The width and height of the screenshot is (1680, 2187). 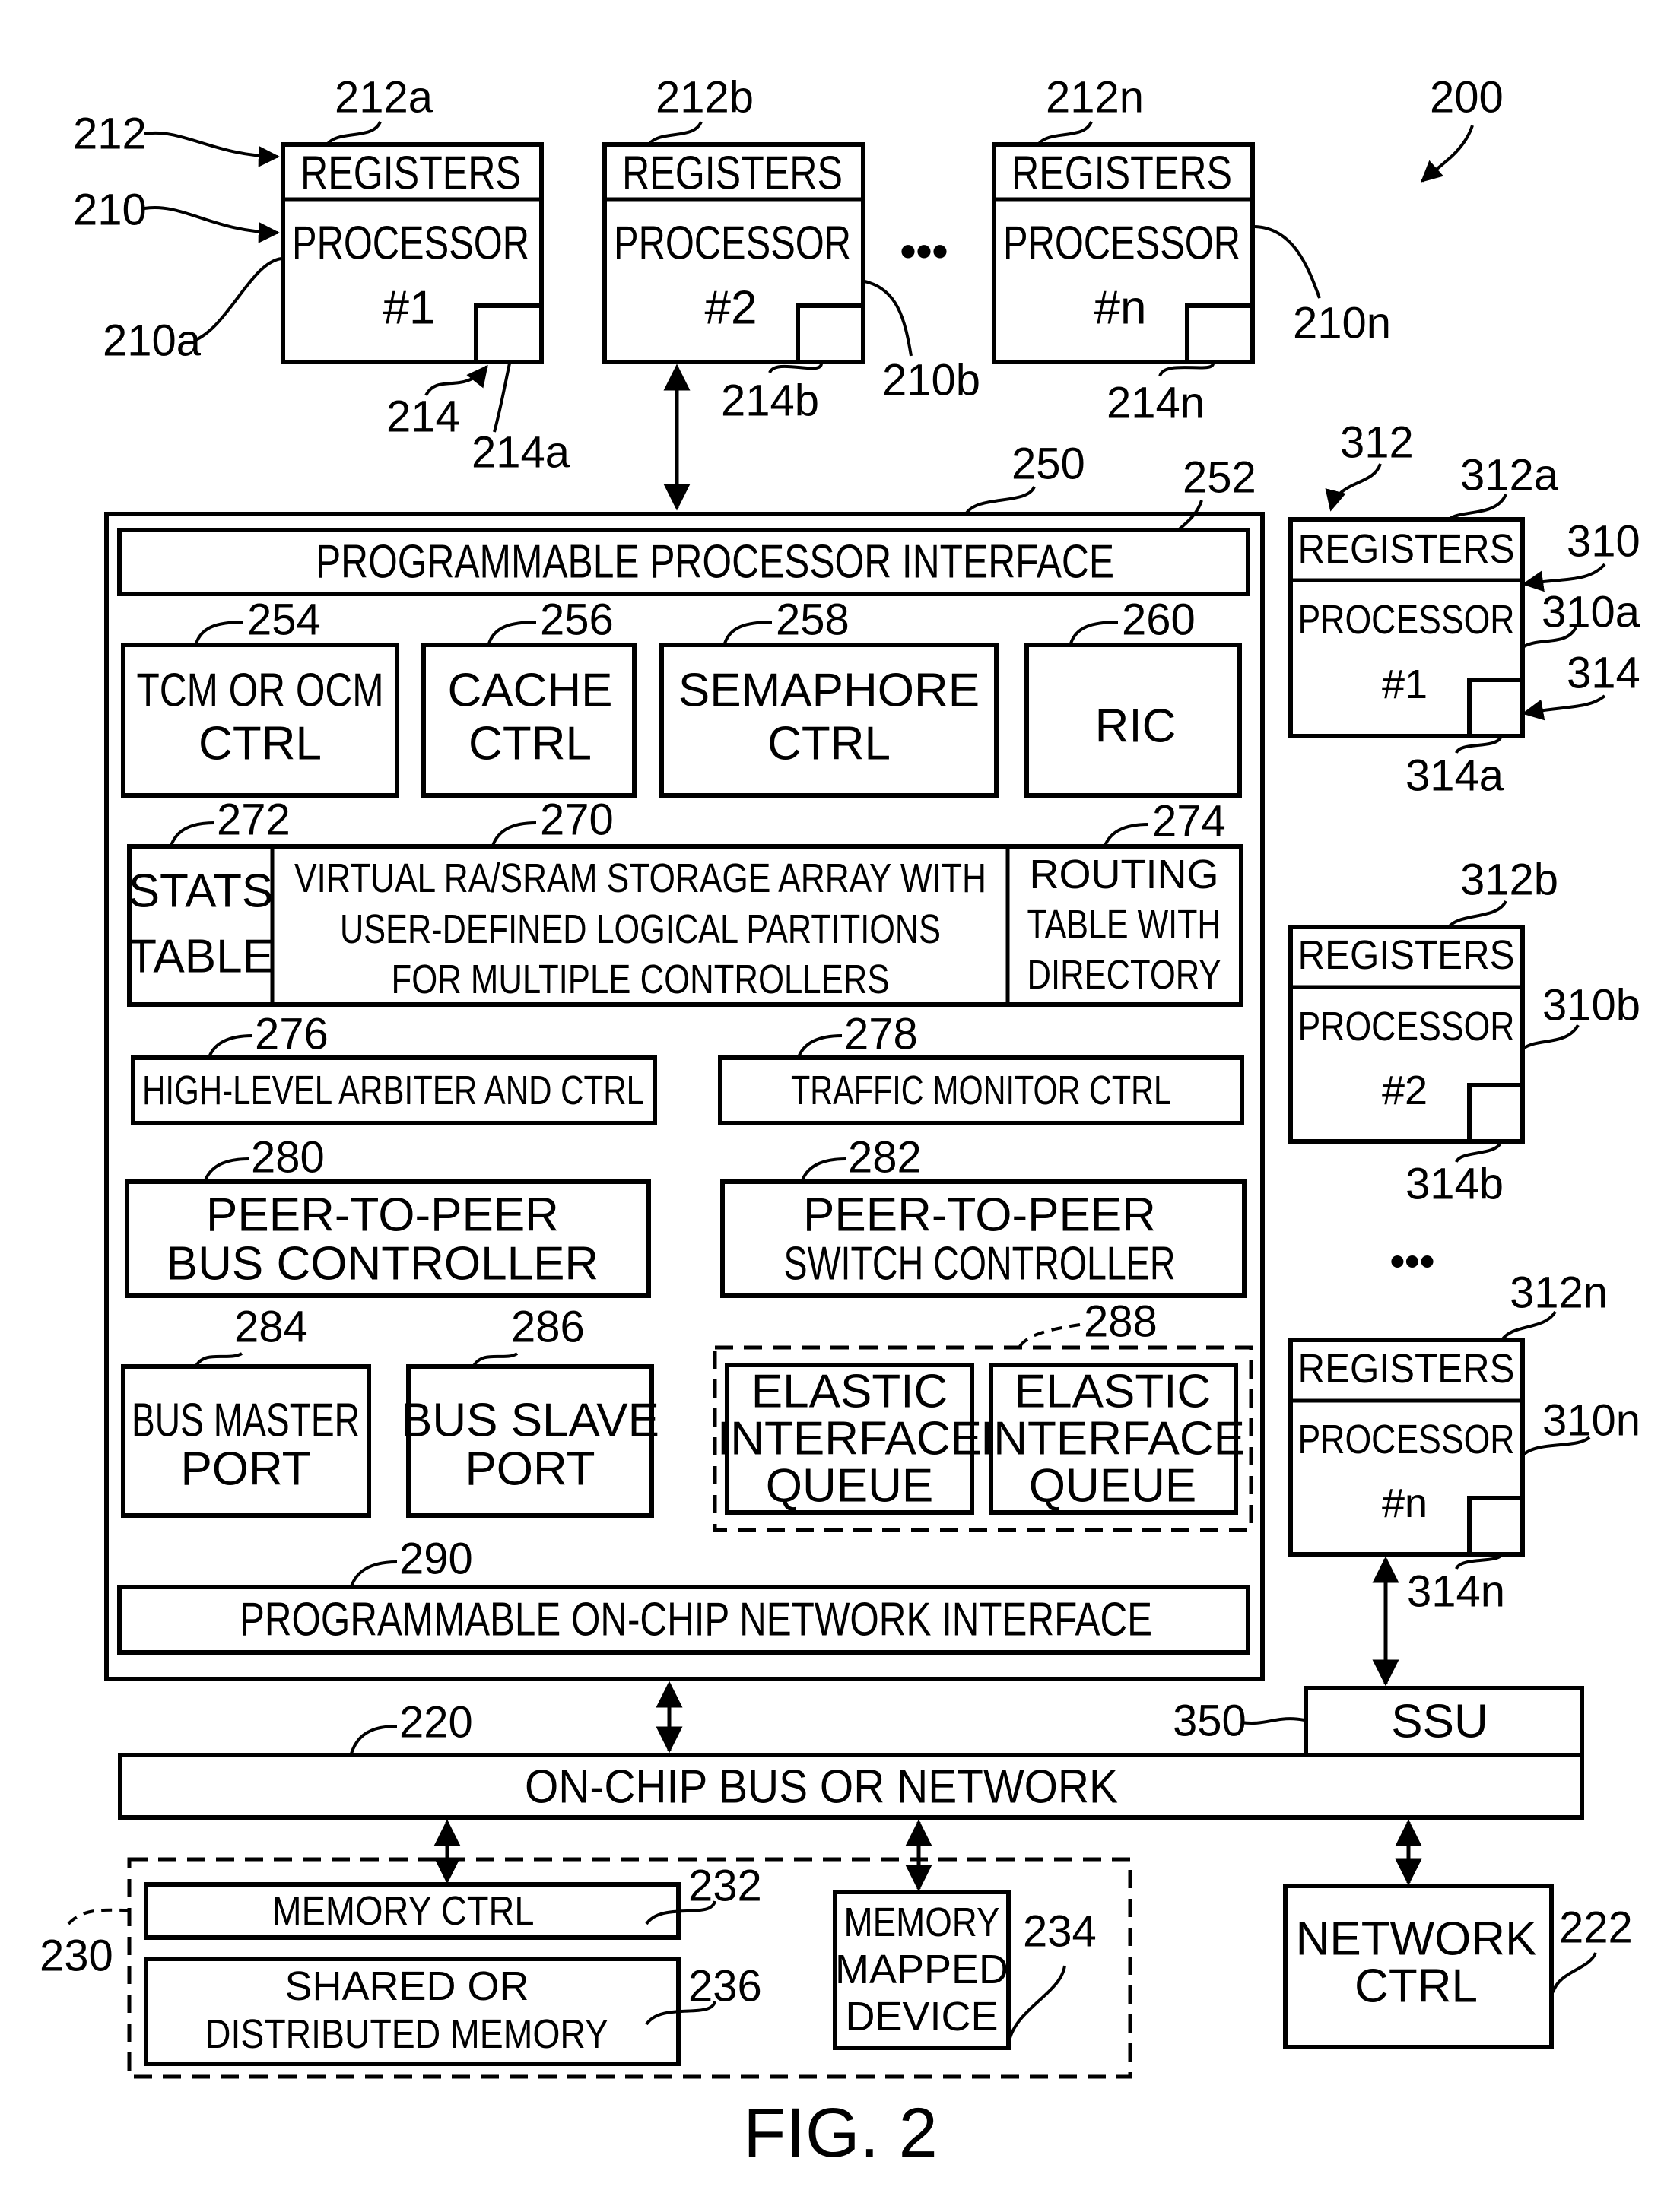 I want to click on svg-text: RIC, so click(x=1136, y=726).